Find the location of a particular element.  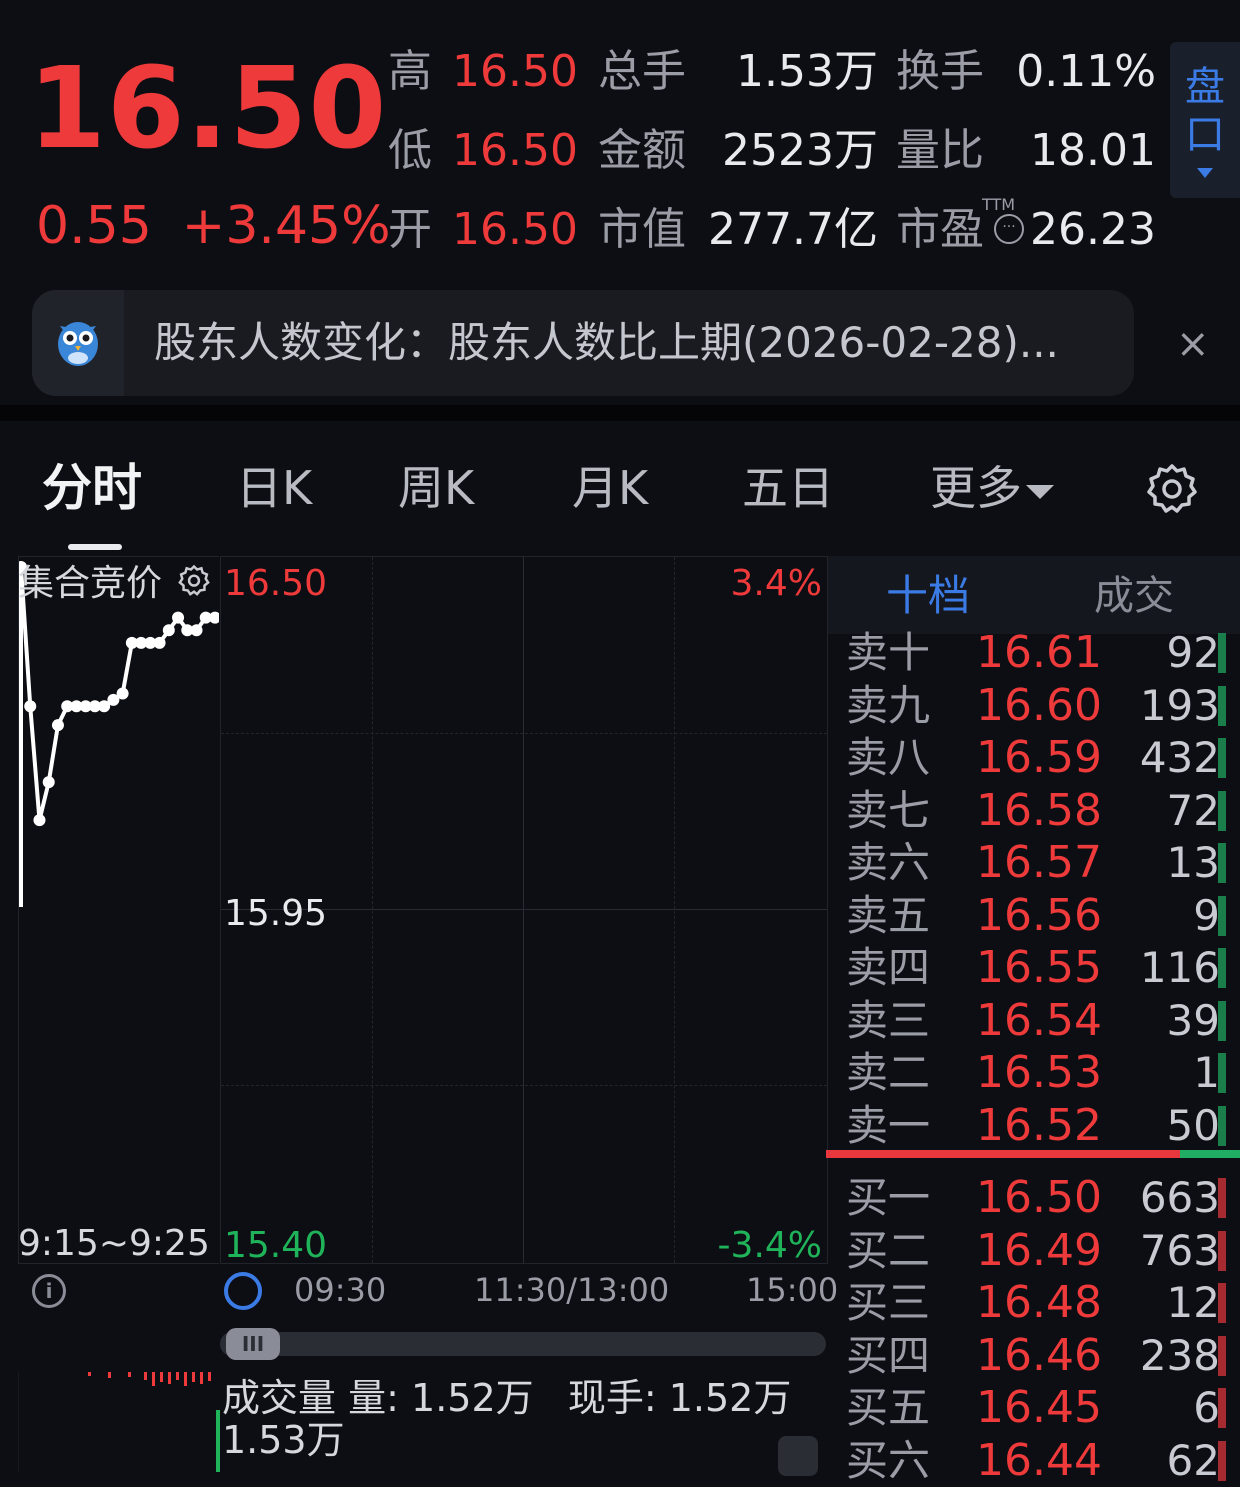

ask-level-volume: 193 is located at coordinates (1179, 705).